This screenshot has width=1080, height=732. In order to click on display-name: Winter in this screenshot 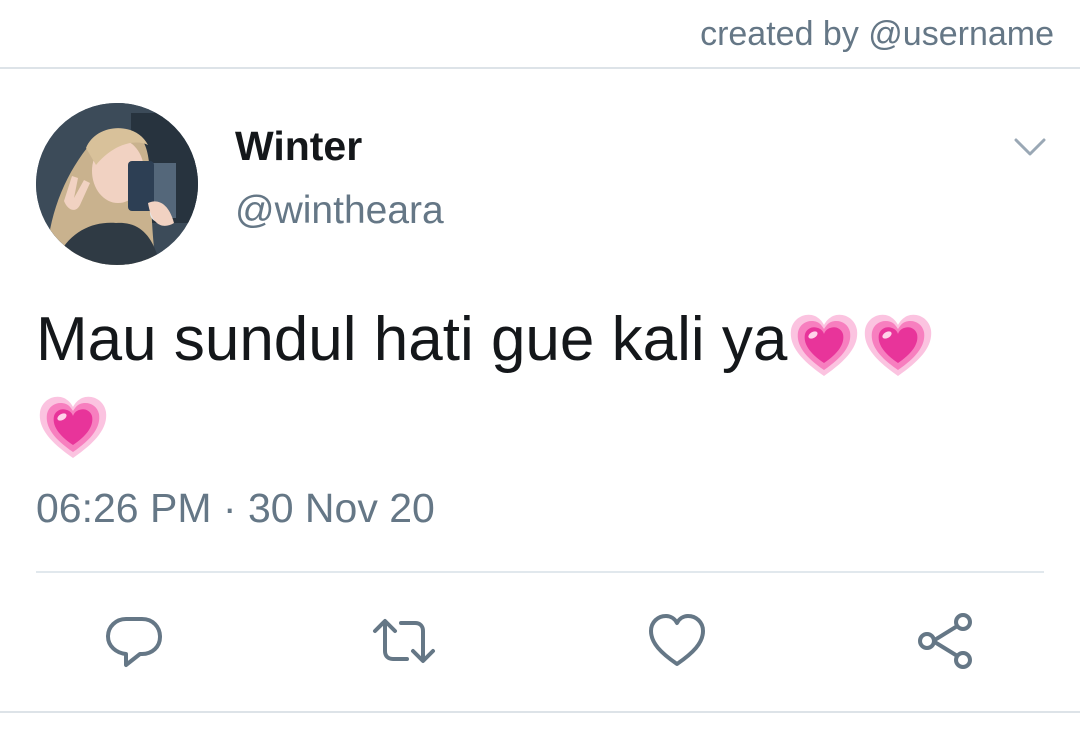, I will do `click(298, 146)`.